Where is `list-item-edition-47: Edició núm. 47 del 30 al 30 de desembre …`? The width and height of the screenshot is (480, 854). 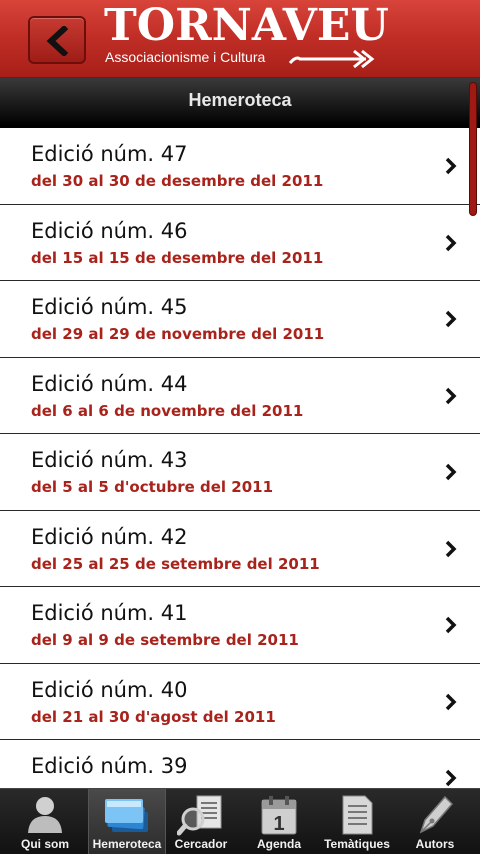 list-item-edition-47: Edició núm. 47 del 30 al 30 de desembre … is located at coordinates (240, 166).